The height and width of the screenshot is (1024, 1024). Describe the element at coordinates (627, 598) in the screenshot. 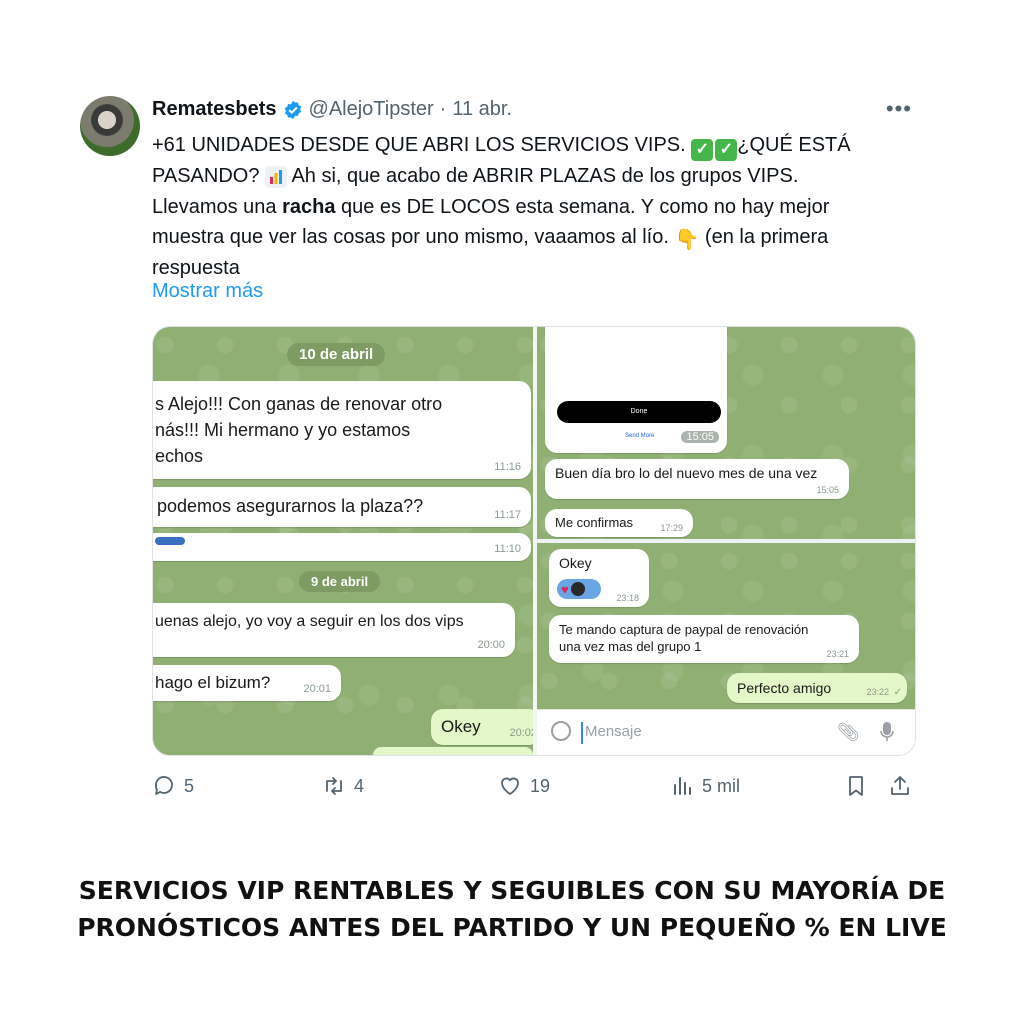

I see `message-time: 23:18` at that location.